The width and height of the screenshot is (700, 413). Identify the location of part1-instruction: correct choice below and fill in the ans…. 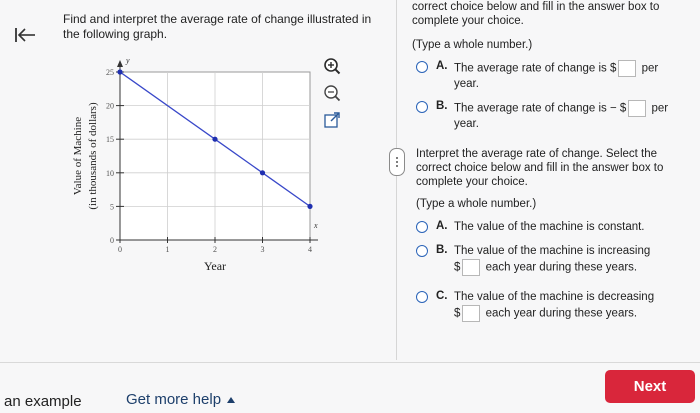
(536, 14).